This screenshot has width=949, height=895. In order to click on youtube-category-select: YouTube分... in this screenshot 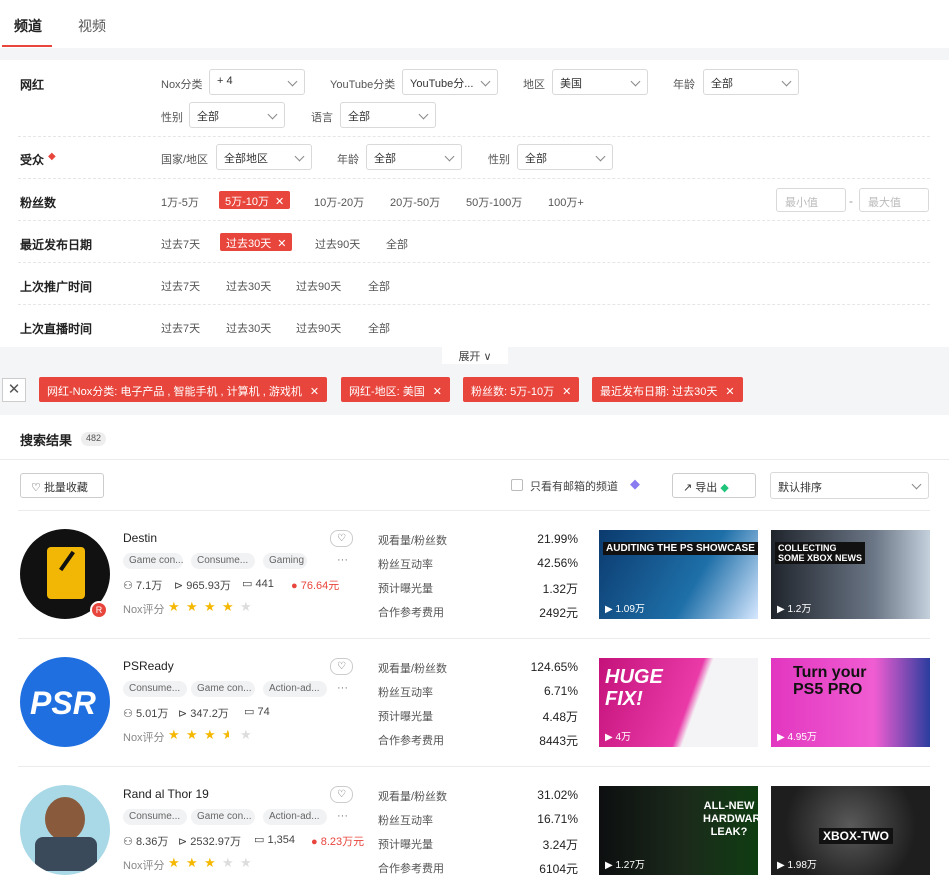, I will do `click(450, 82)`.